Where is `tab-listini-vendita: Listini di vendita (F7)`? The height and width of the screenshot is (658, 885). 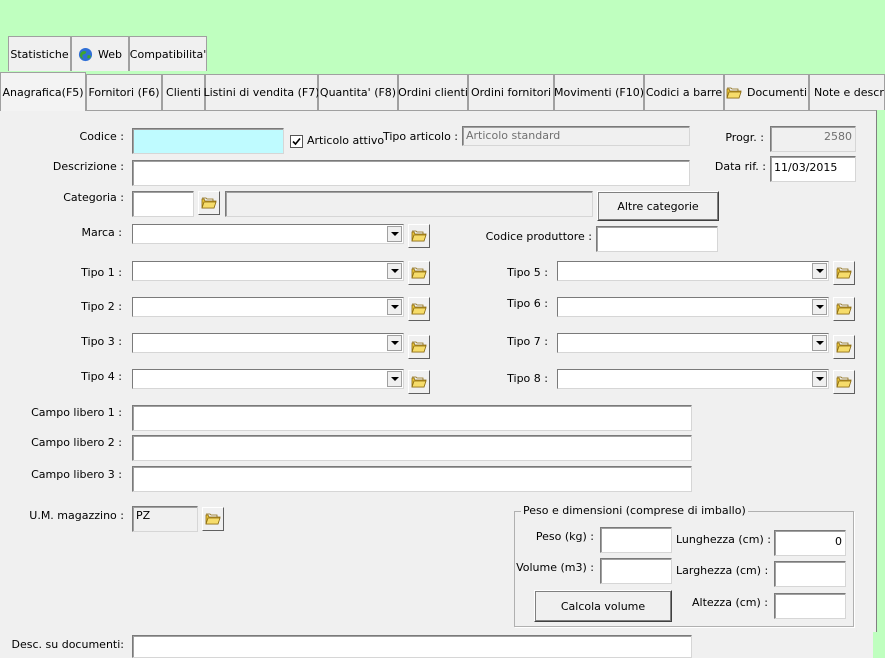 tab-listini-vendita: Listini di vendita (F7) is located at coordinates (261, 92).